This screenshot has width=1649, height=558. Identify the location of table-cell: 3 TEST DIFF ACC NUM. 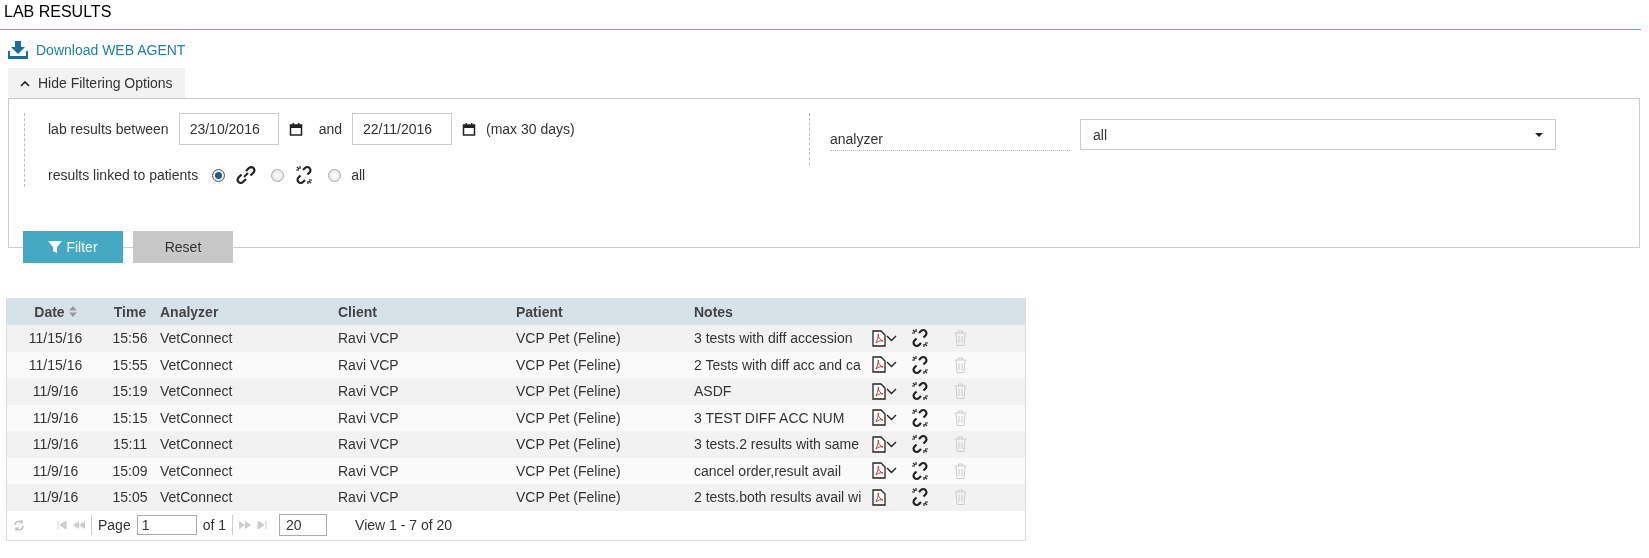
(769, 417).